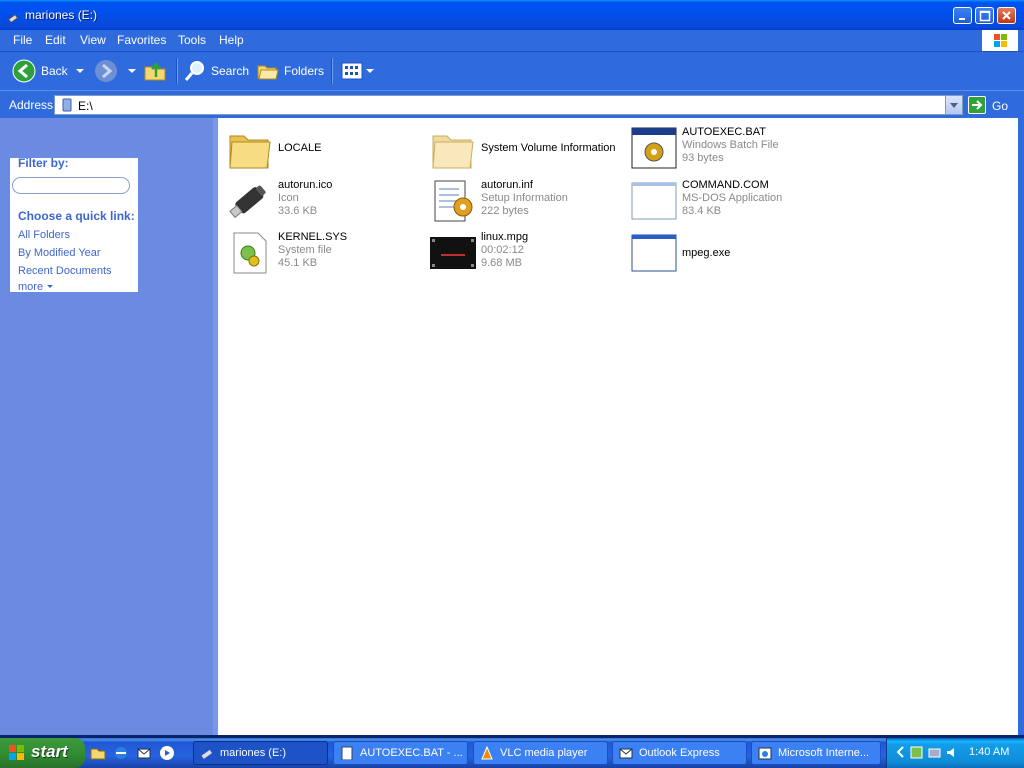 The height and width of the screenshot is (768, 1024). Describe the element at coordinates (953, 105) in the screenshot. I see `address-dropdown-button` at that location.